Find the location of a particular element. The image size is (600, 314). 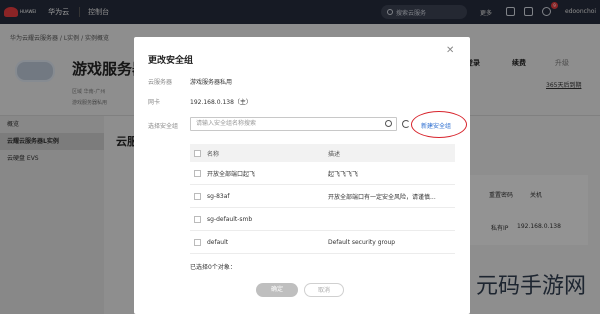

table-row: sg-default-smb is located at coordinates (322, 219).